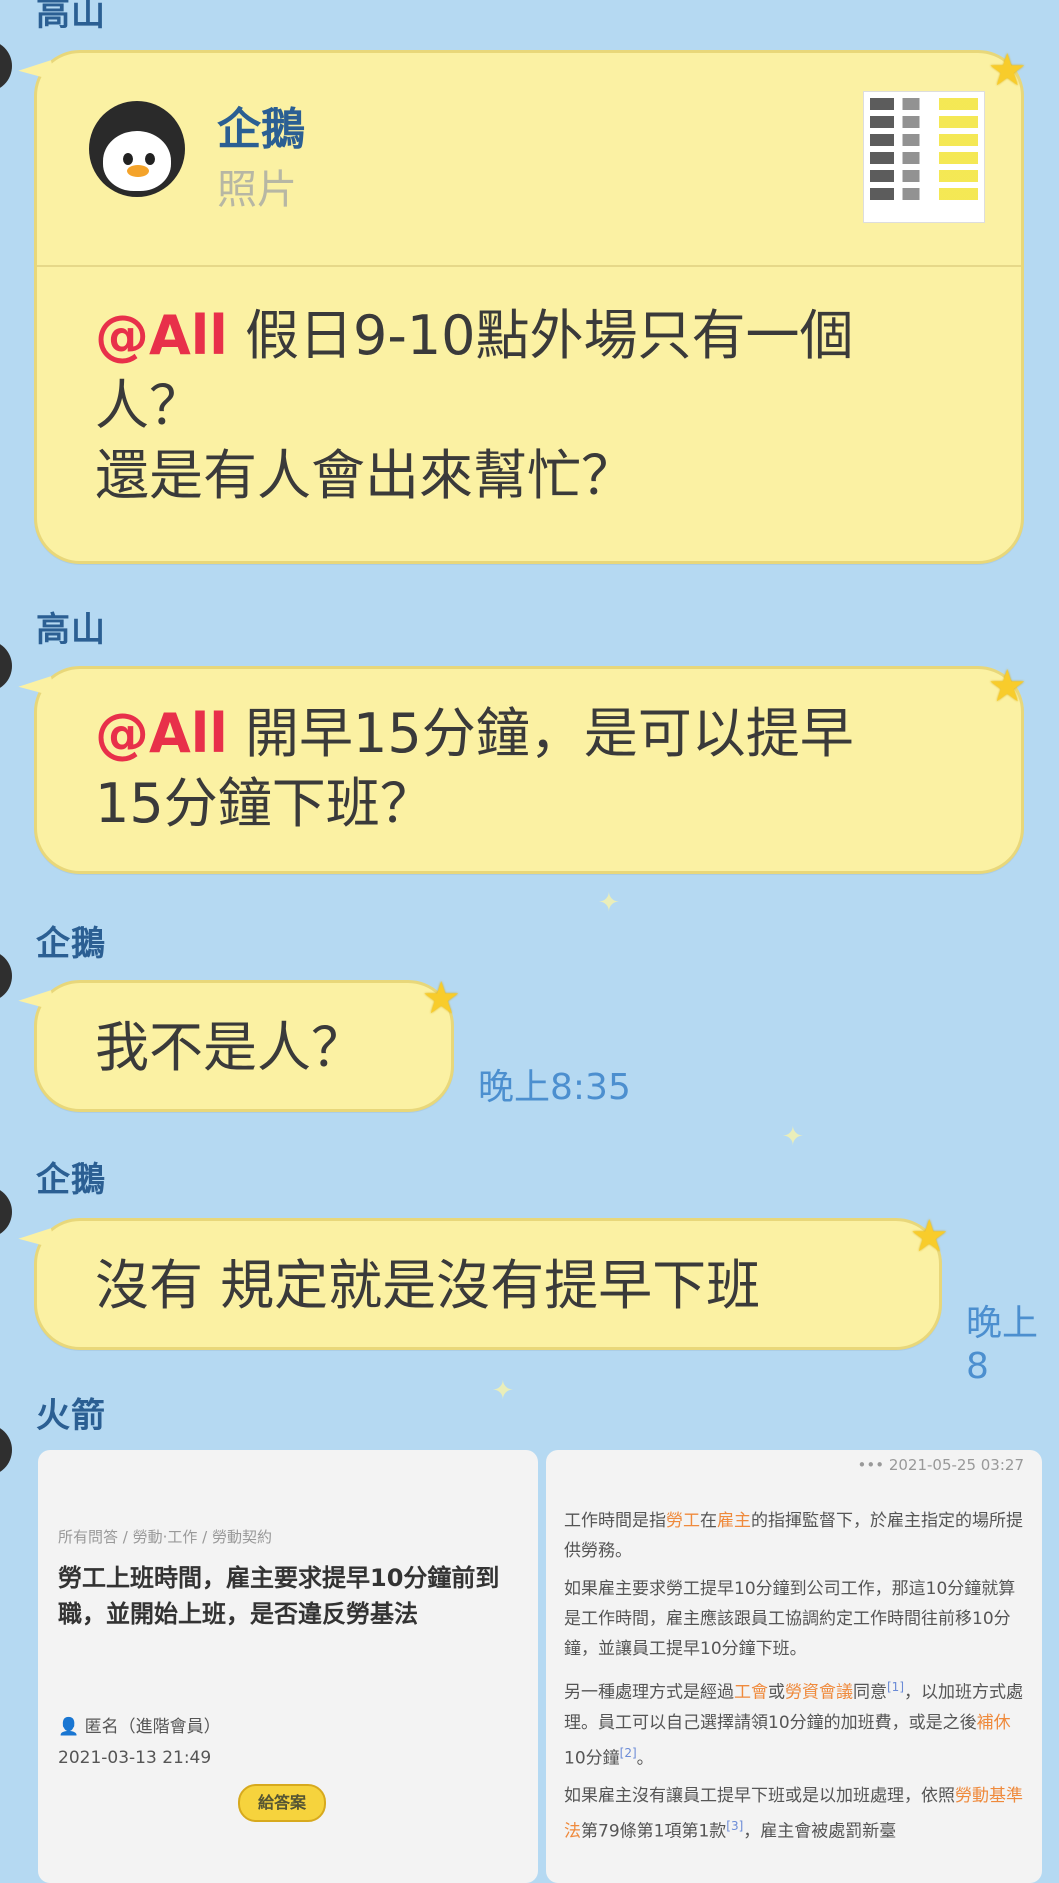 The height and width of the screenshot is (1883, 1059). I want to click on article-date: 2021-03-13 21:49, so click(135, 1758).